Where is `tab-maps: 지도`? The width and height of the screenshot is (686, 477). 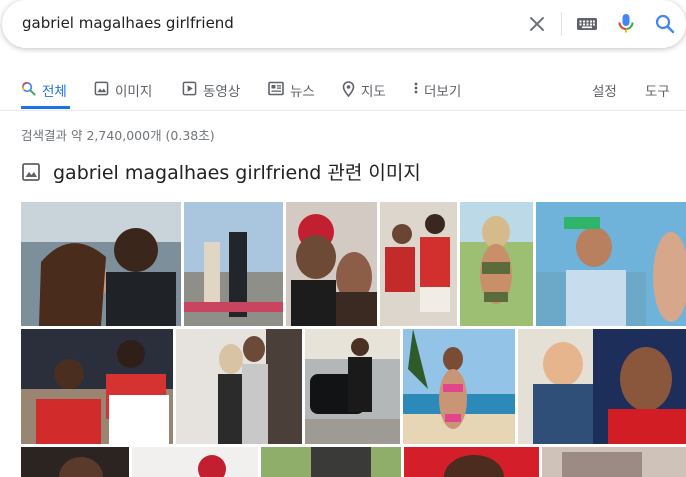
tab-maps: 지도 is located at coordinates (364, 95).